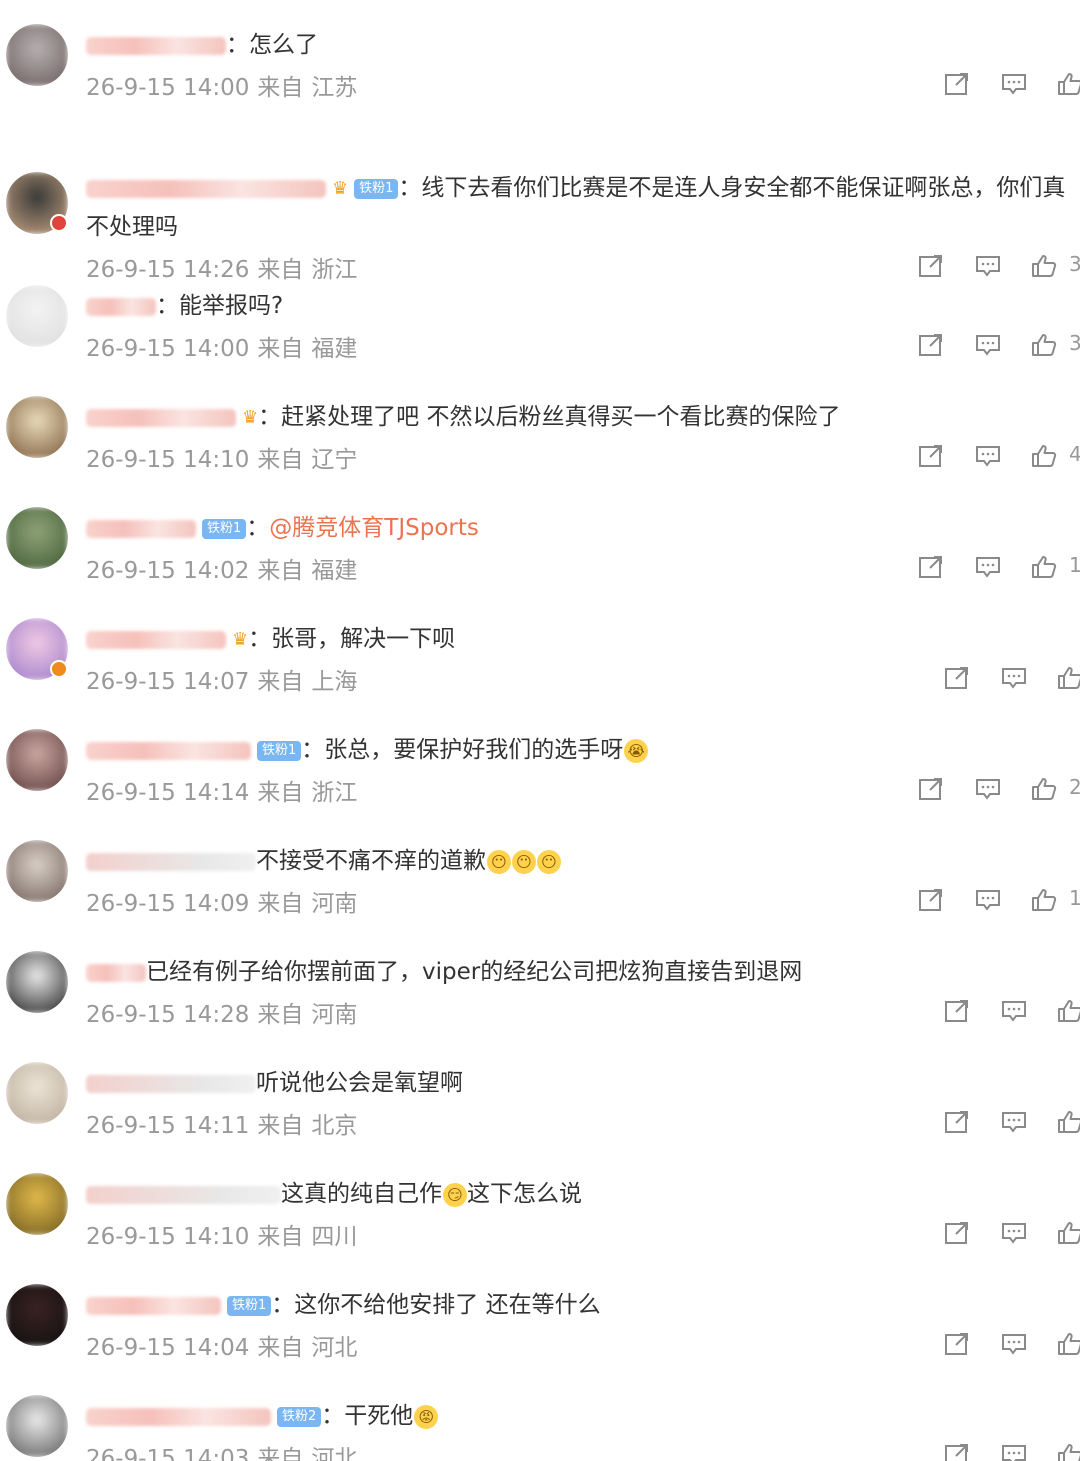 The image size is (1080, 1461). What do you see at coordinates (581, 1194) in the screenshot?
I see `comment-content: 这真的纯自己作 😏 这下怎么说` at bounding box center [581, 1194].